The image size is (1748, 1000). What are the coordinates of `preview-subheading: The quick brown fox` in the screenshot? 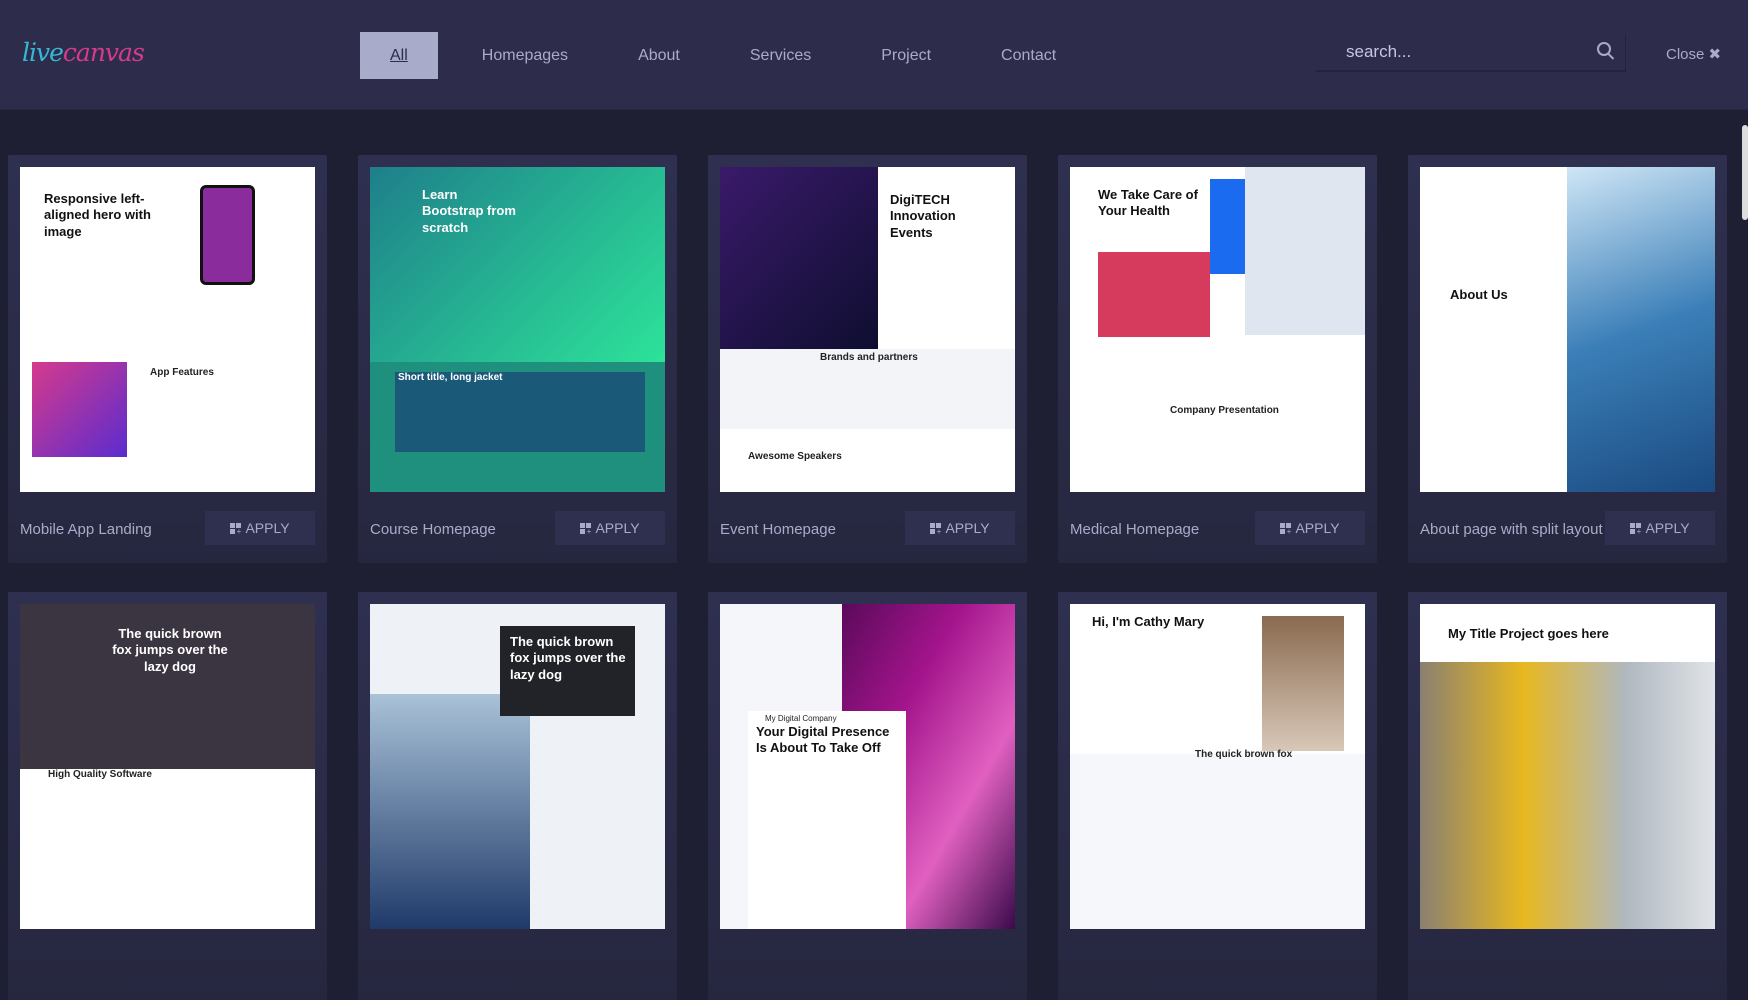 It's located at (1244, 754).